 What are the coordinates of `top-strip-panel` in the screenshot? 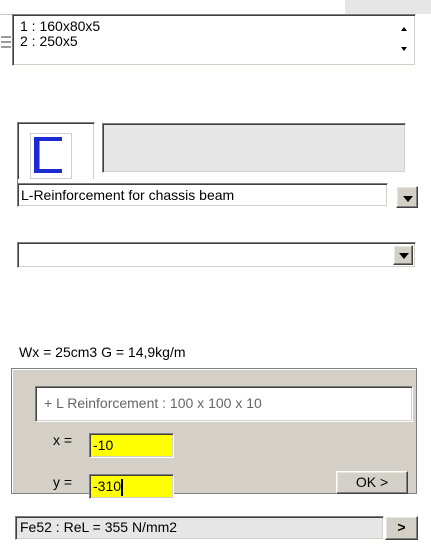 It's located at (388, 7).